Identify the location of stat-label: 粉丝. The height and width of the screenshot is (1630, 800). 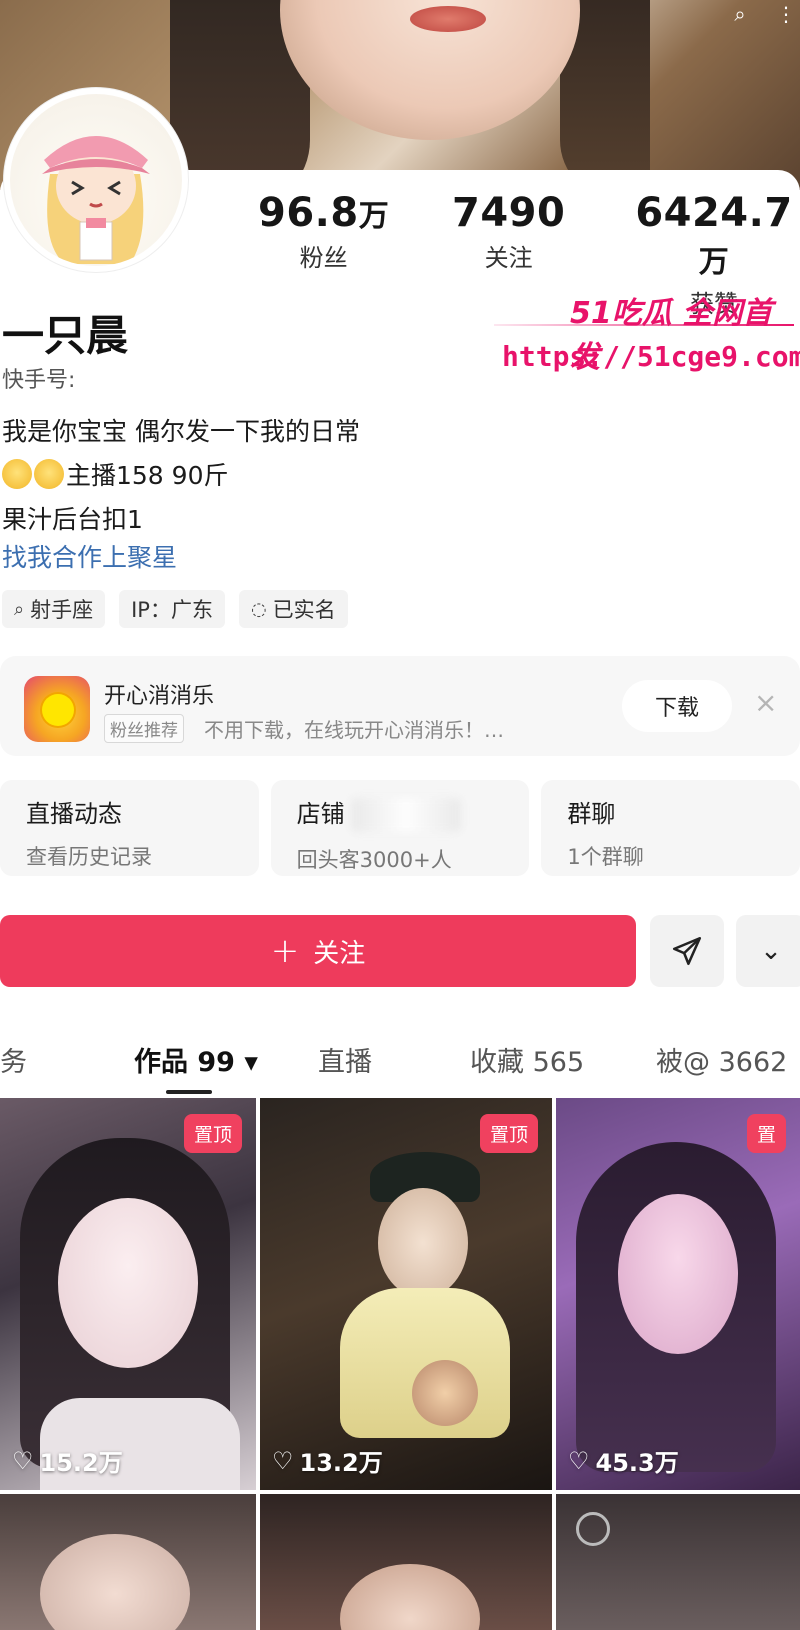
(323, 258).